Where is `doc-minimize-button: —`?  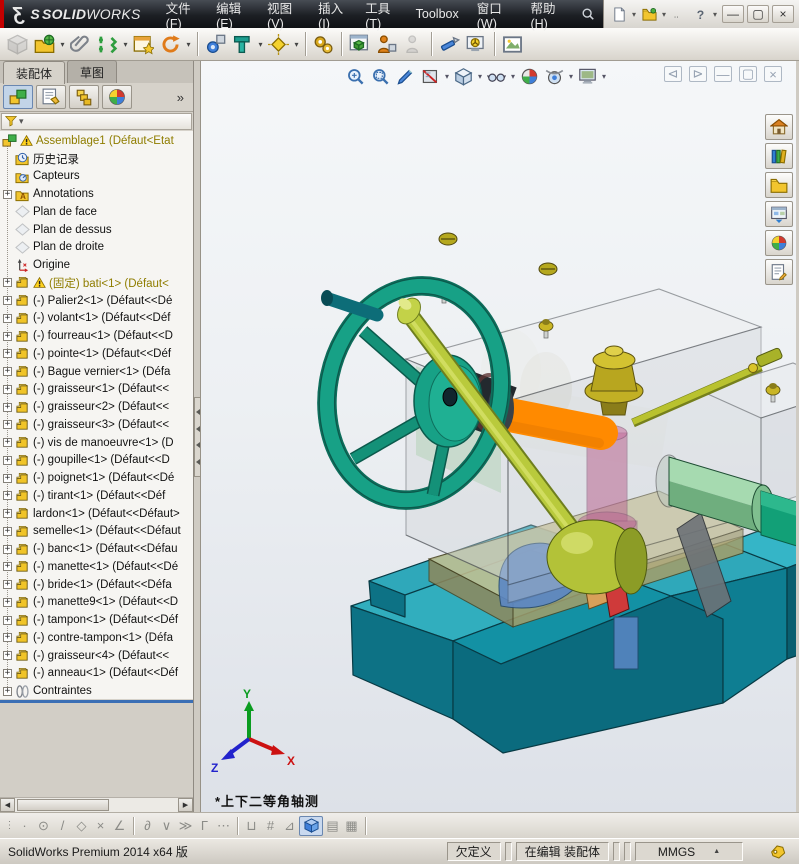 doc-minimize-button: — is located at coordinates (723, 74).